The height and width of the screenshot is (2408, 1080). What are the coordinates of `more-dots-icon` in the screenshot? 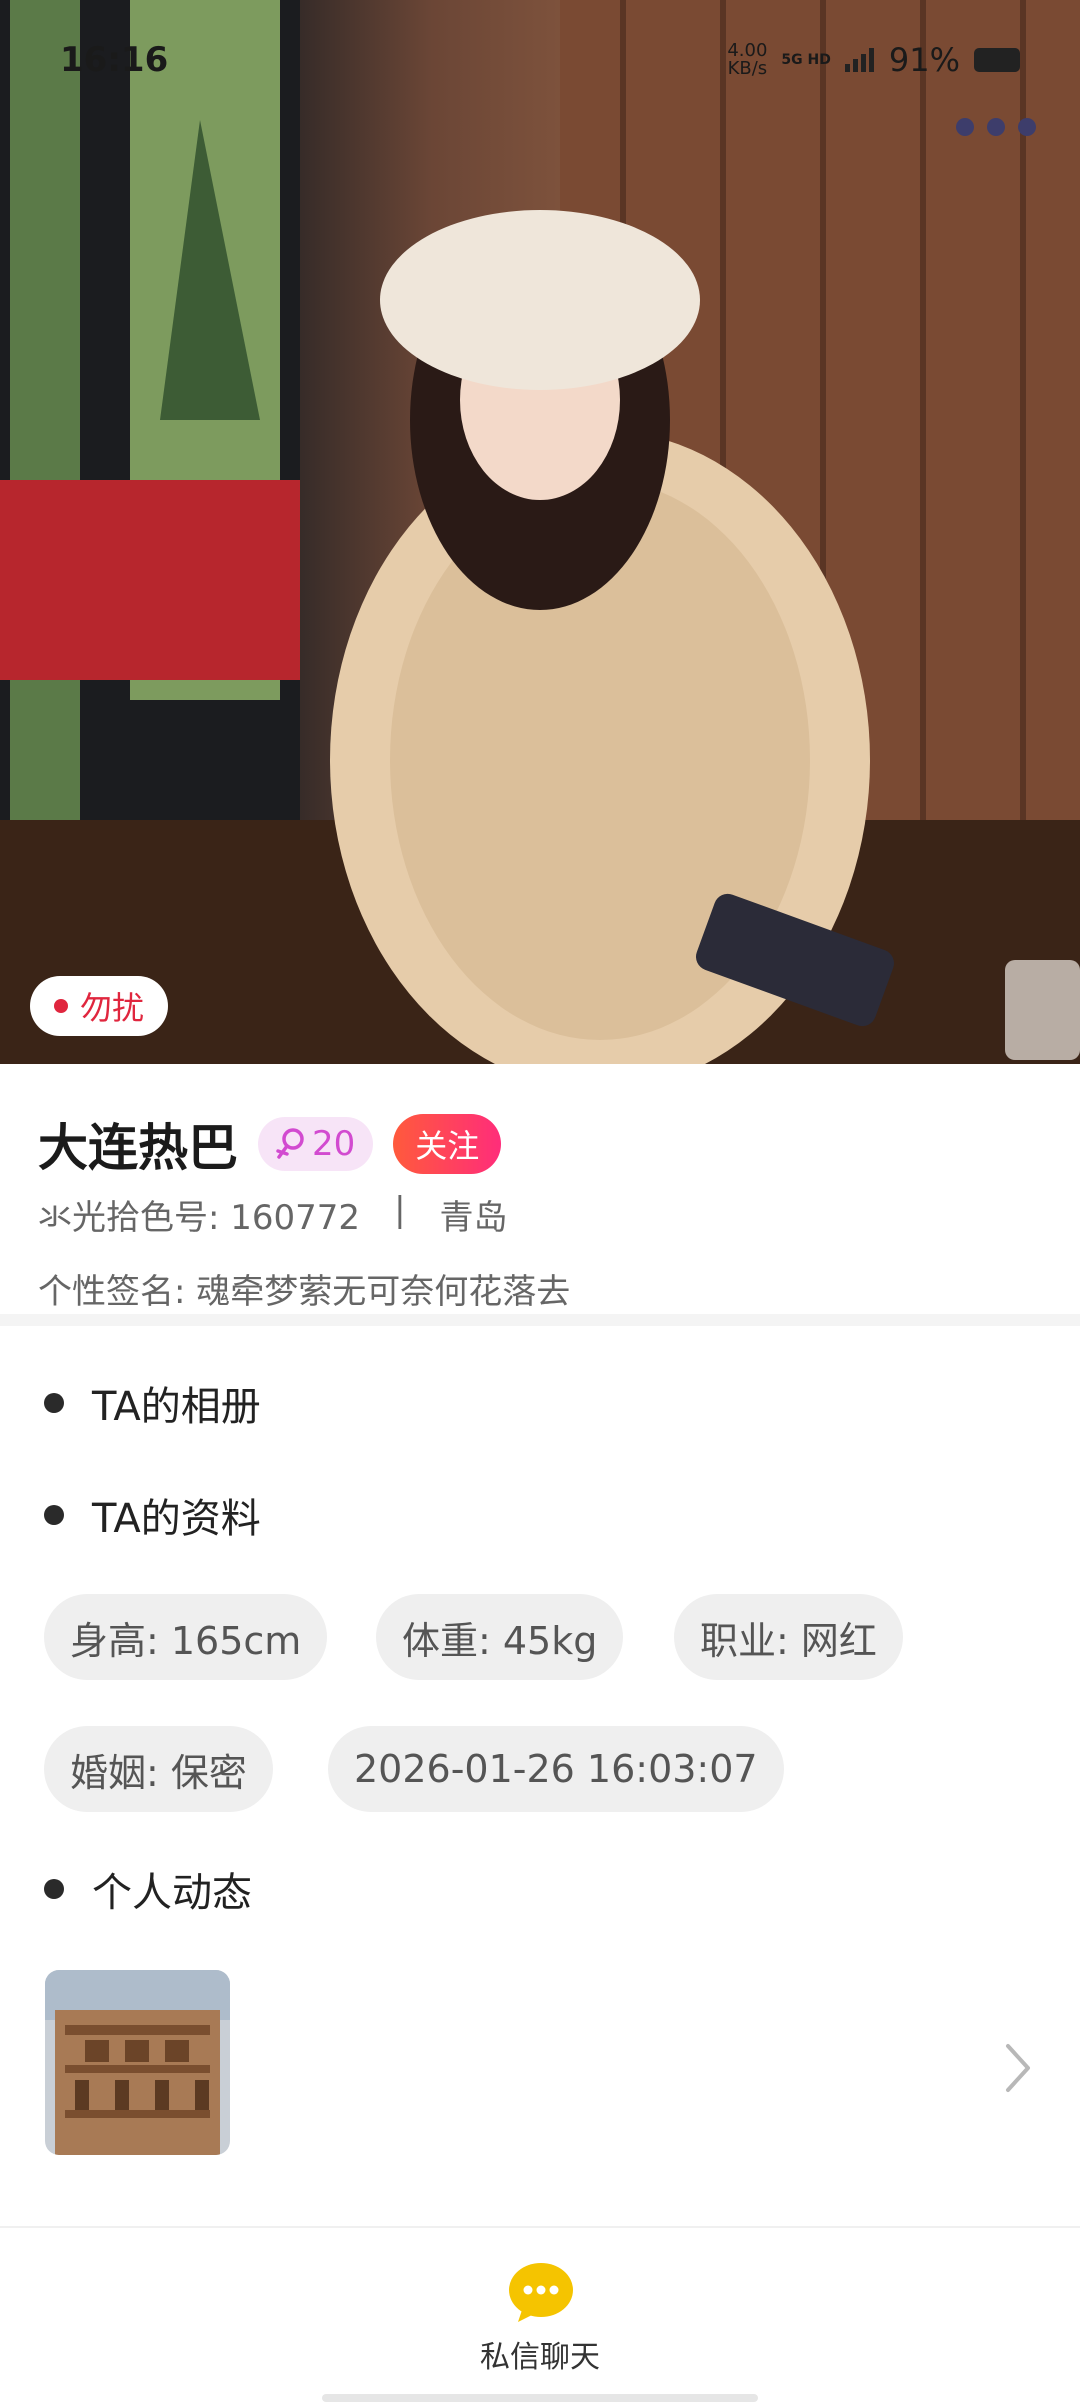 It's located at (996, 127).